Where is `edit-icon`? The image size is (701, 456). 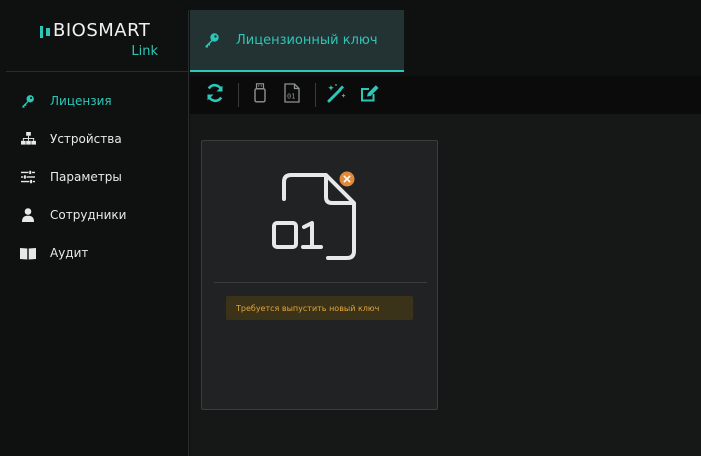
edit-icon is located at coordinates (369, 95).